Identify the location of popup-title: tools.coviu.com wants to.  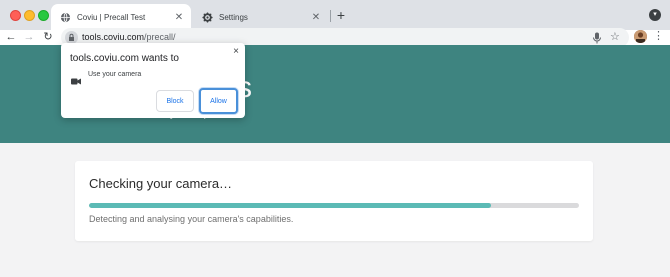
(124, 58).